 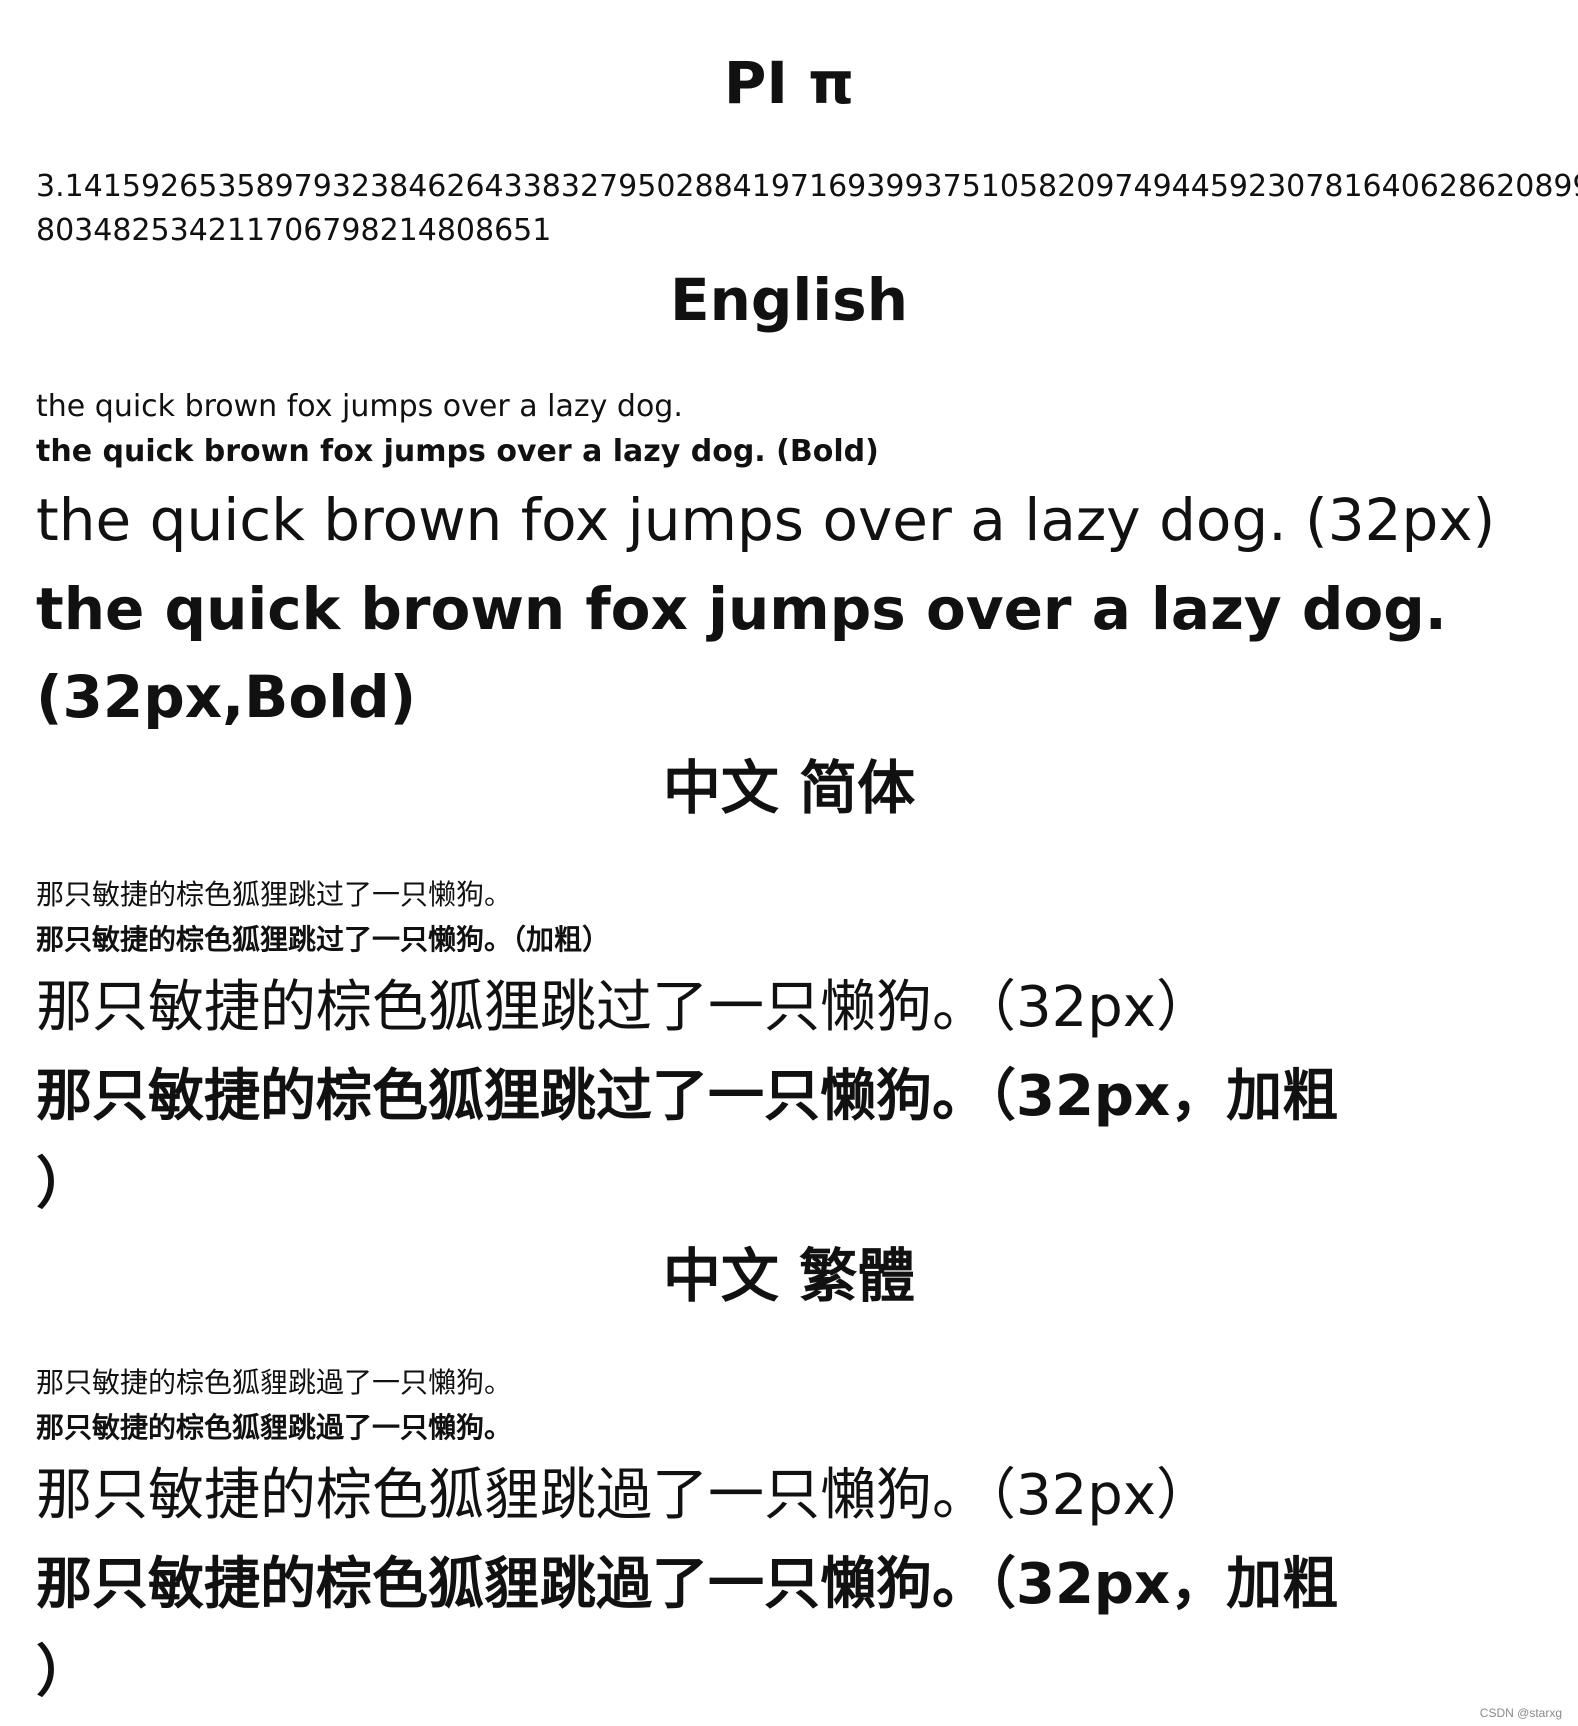 What do you see at coordinates (687, 1584) in the screenshot?
I see `traditional-32px-bold-line-1: 那只敏捷的棕色狐貍跳過了一只懶狗。（32px，加粗` at bounding box center [687, 1584].